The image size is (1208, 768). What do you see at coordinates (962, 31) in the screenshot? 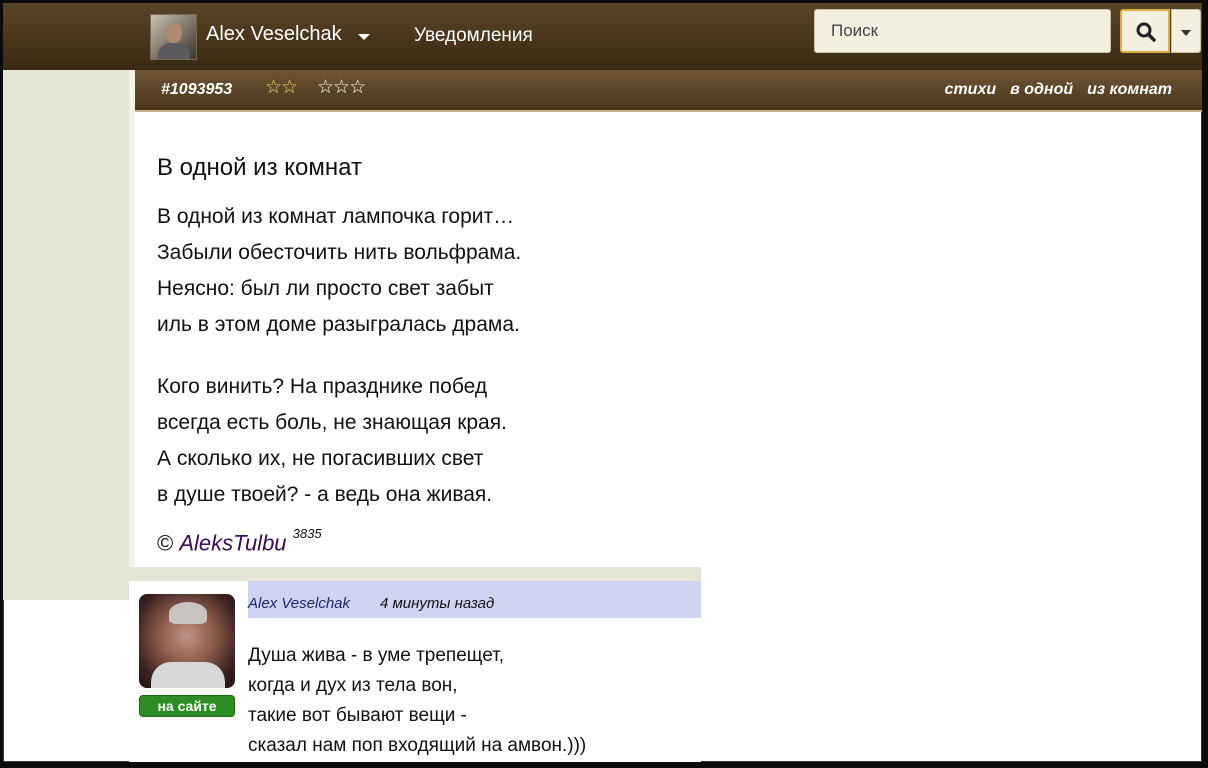
I see `search-input` at bounding box center [962, 31].